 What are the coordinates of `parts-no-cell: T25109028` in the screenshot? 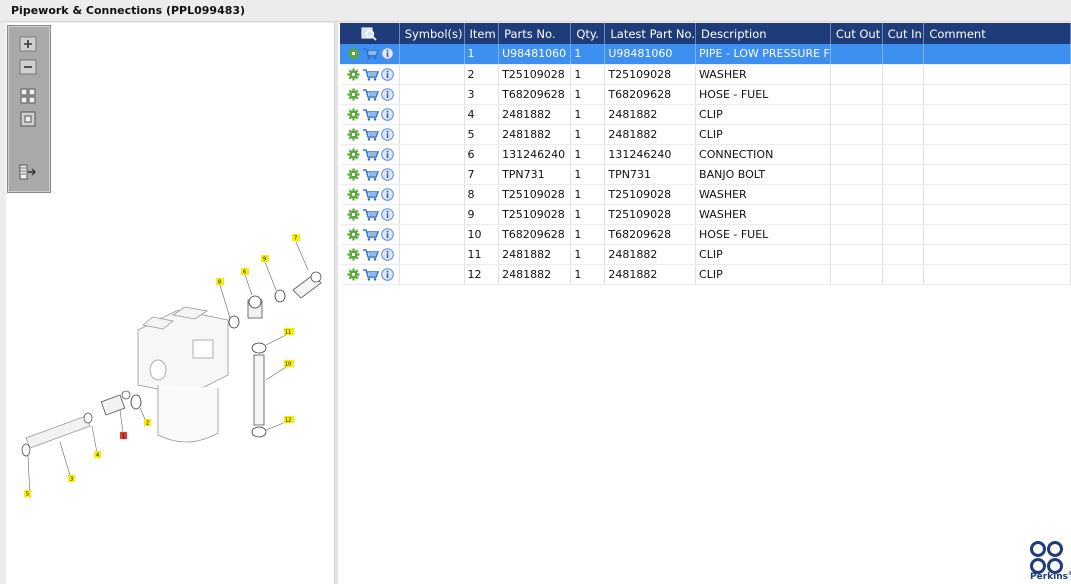 It's located at (535, 74).